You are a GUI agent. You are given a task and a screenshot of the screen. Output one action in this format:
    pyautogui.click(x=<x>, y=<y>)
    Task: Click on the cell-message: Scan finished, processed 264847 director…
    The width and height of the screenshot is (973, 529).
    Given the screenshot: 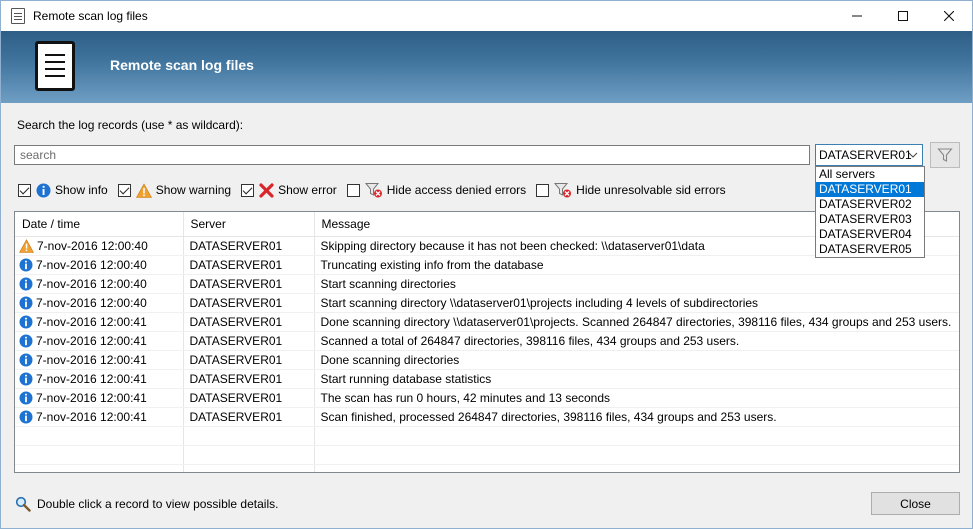 What is the action you would take?
    pyautogui.click(x=636, y=417)
    